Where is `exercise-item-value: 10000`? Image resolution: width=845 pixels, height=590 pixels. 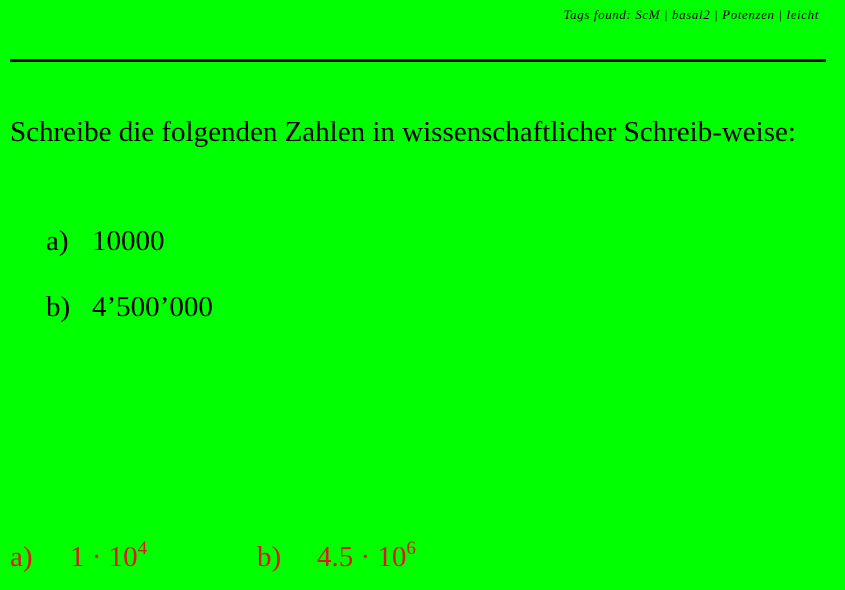
exercise-item-value: 10000 is located at coordinates (128, 241).